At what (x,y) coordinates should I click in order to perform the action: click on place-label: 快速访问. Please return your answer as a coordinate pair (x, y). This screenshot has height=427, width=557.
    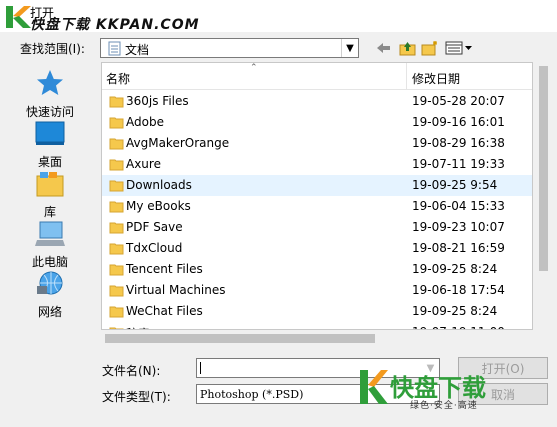
    Looking at the image, I should click on (49, 112).